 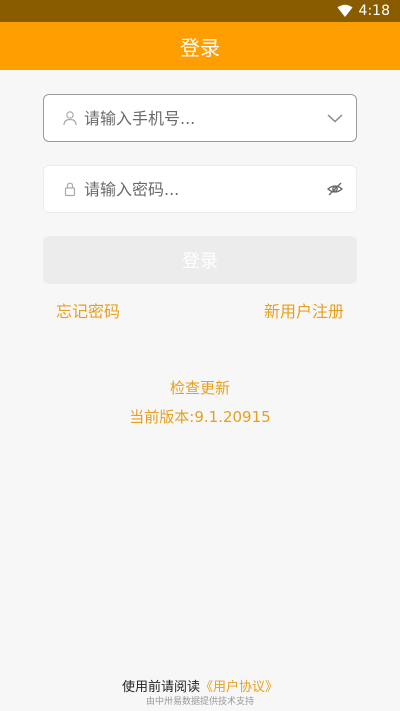 What do you see at coordinates (200, 387) in the screenshot?
I see `check-update-link: 检查更新` at bounding box center [200, 387].